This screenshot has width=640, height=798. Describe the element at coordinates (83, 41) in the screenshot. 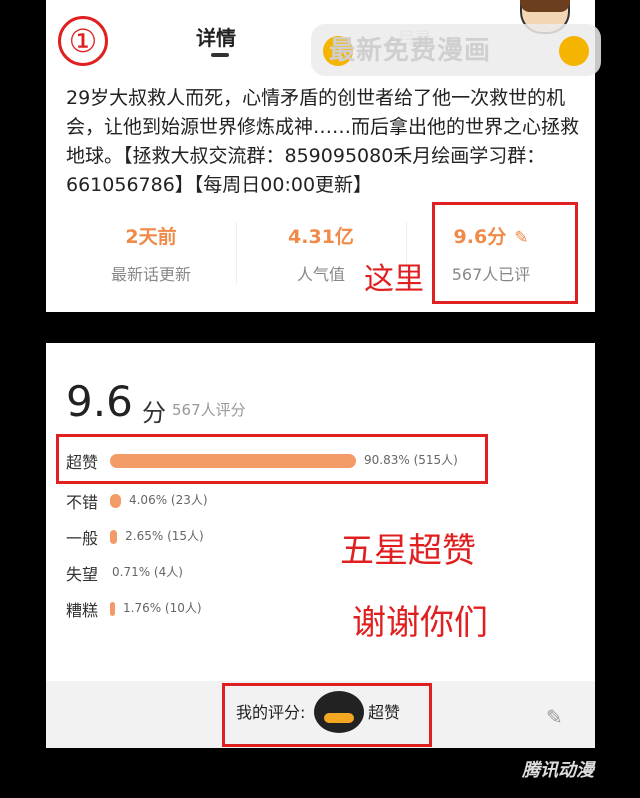

I see `step-number-annotation: ①` at that location.